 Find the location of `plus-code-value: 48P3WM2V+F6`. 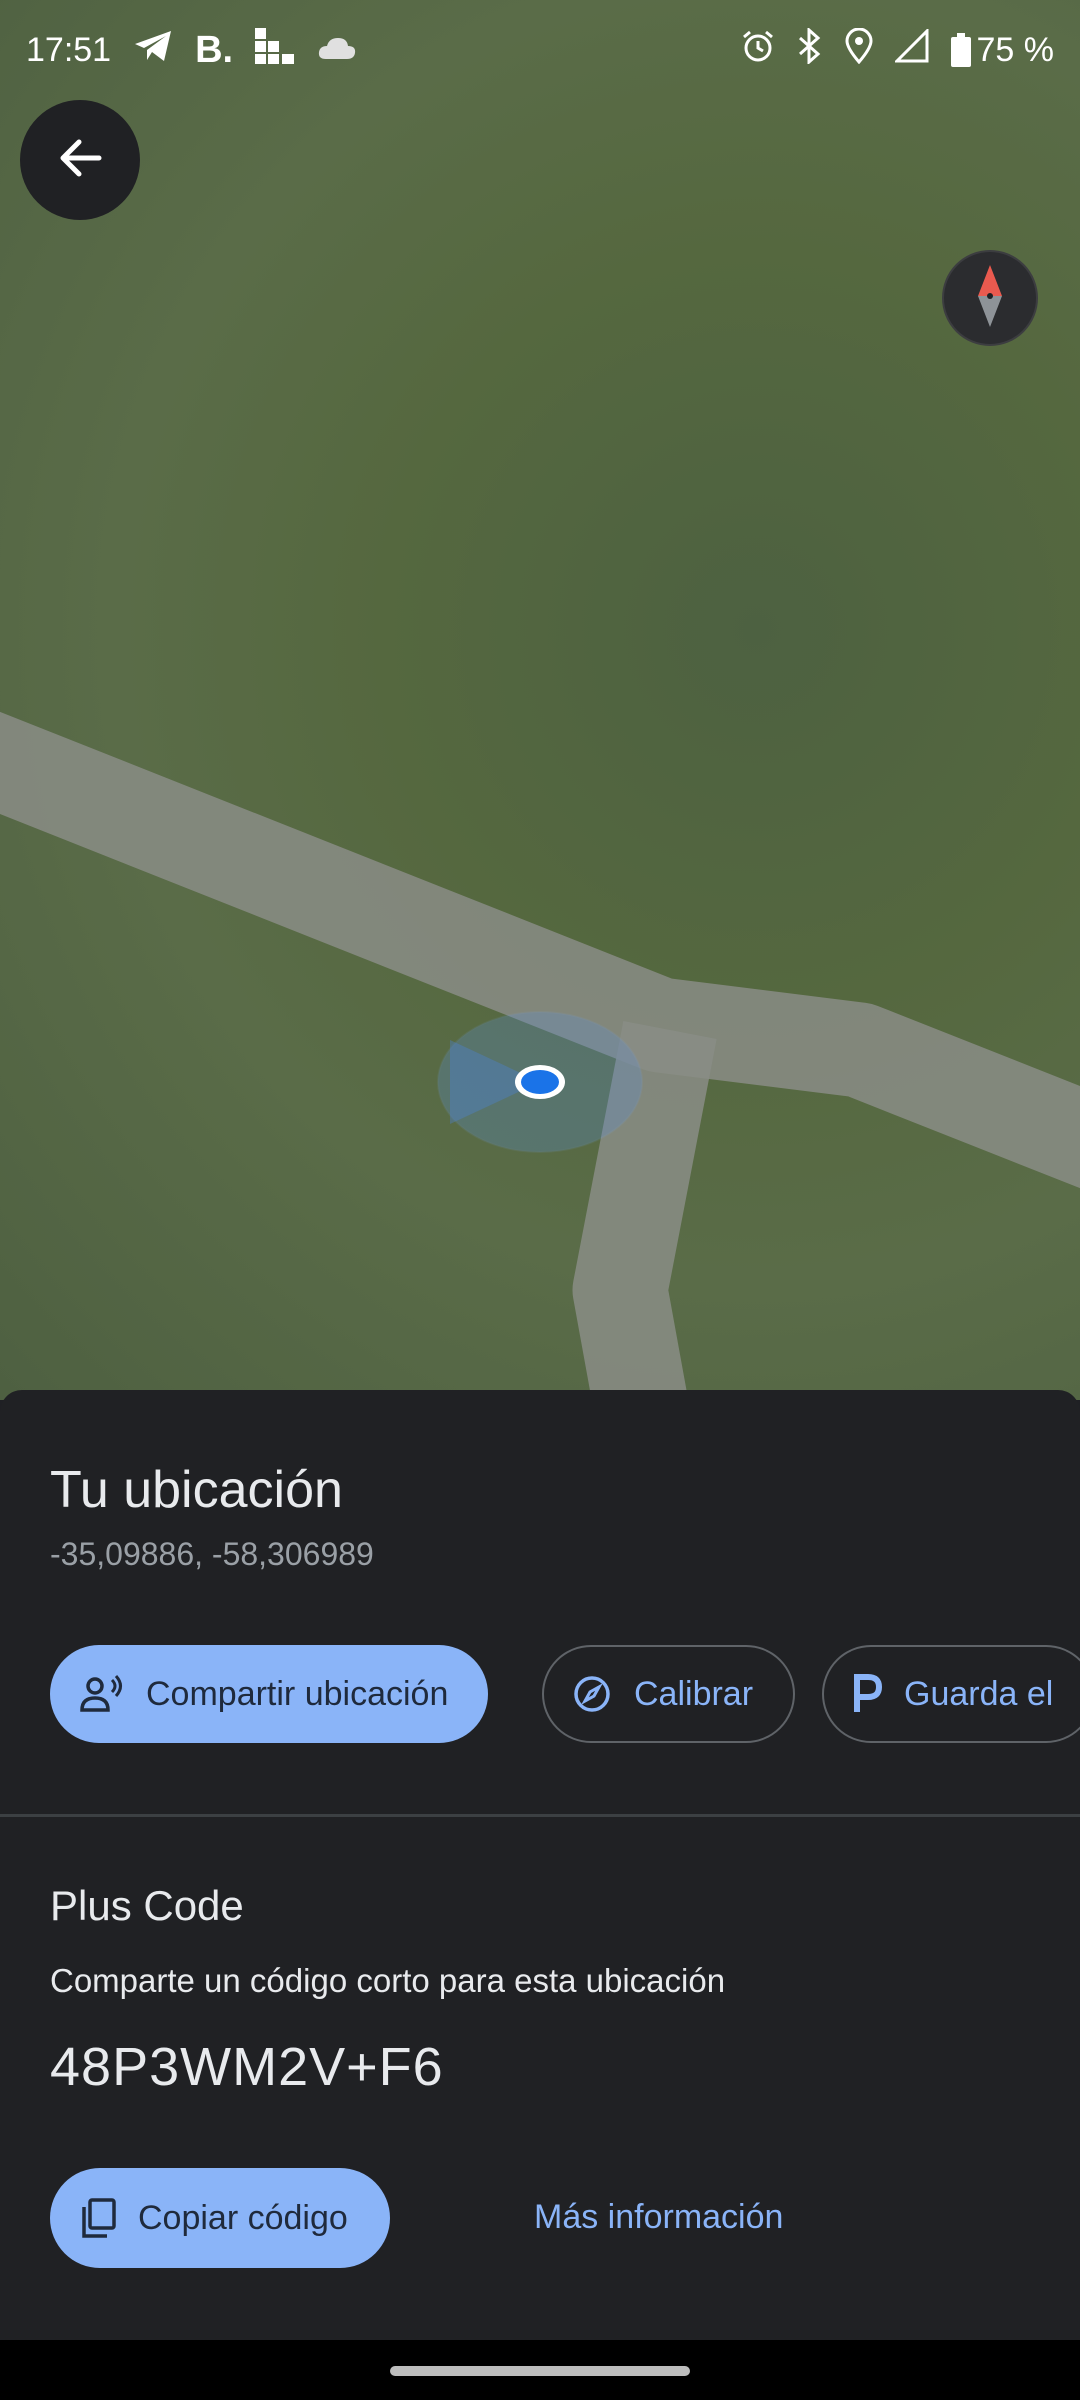

plus-code-value: 48P3WM2V+F6 is located at coordinates (247, 2067).